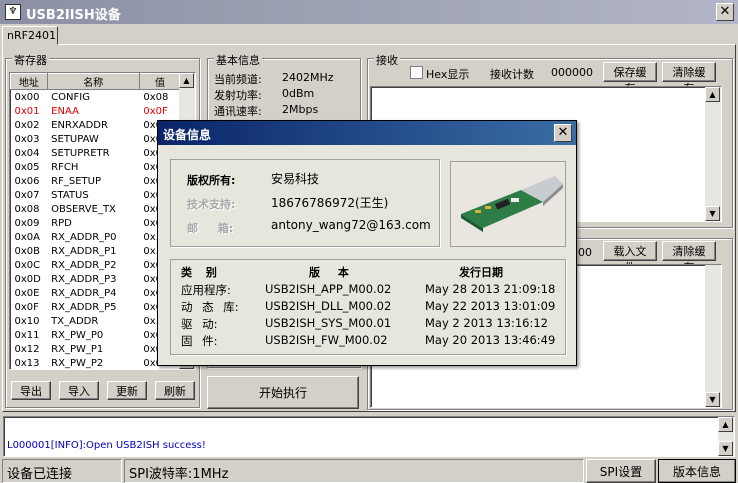  What do you see at coordinates (713, 154) in the screenshot?
I see `receive-scrollbar: ▲ ▼` at bounding box center [713, 154].